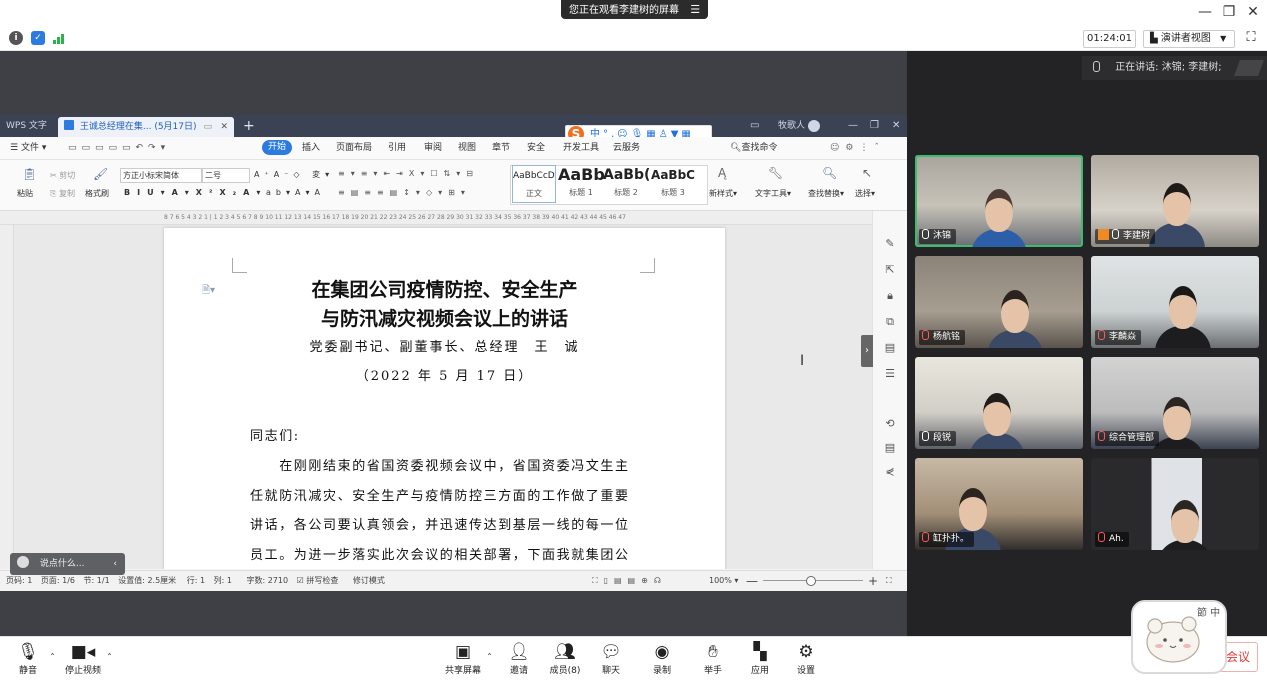 This screenshot has width=1267, height=682. I want to click on tab-0: 开始, so click(277, 147).